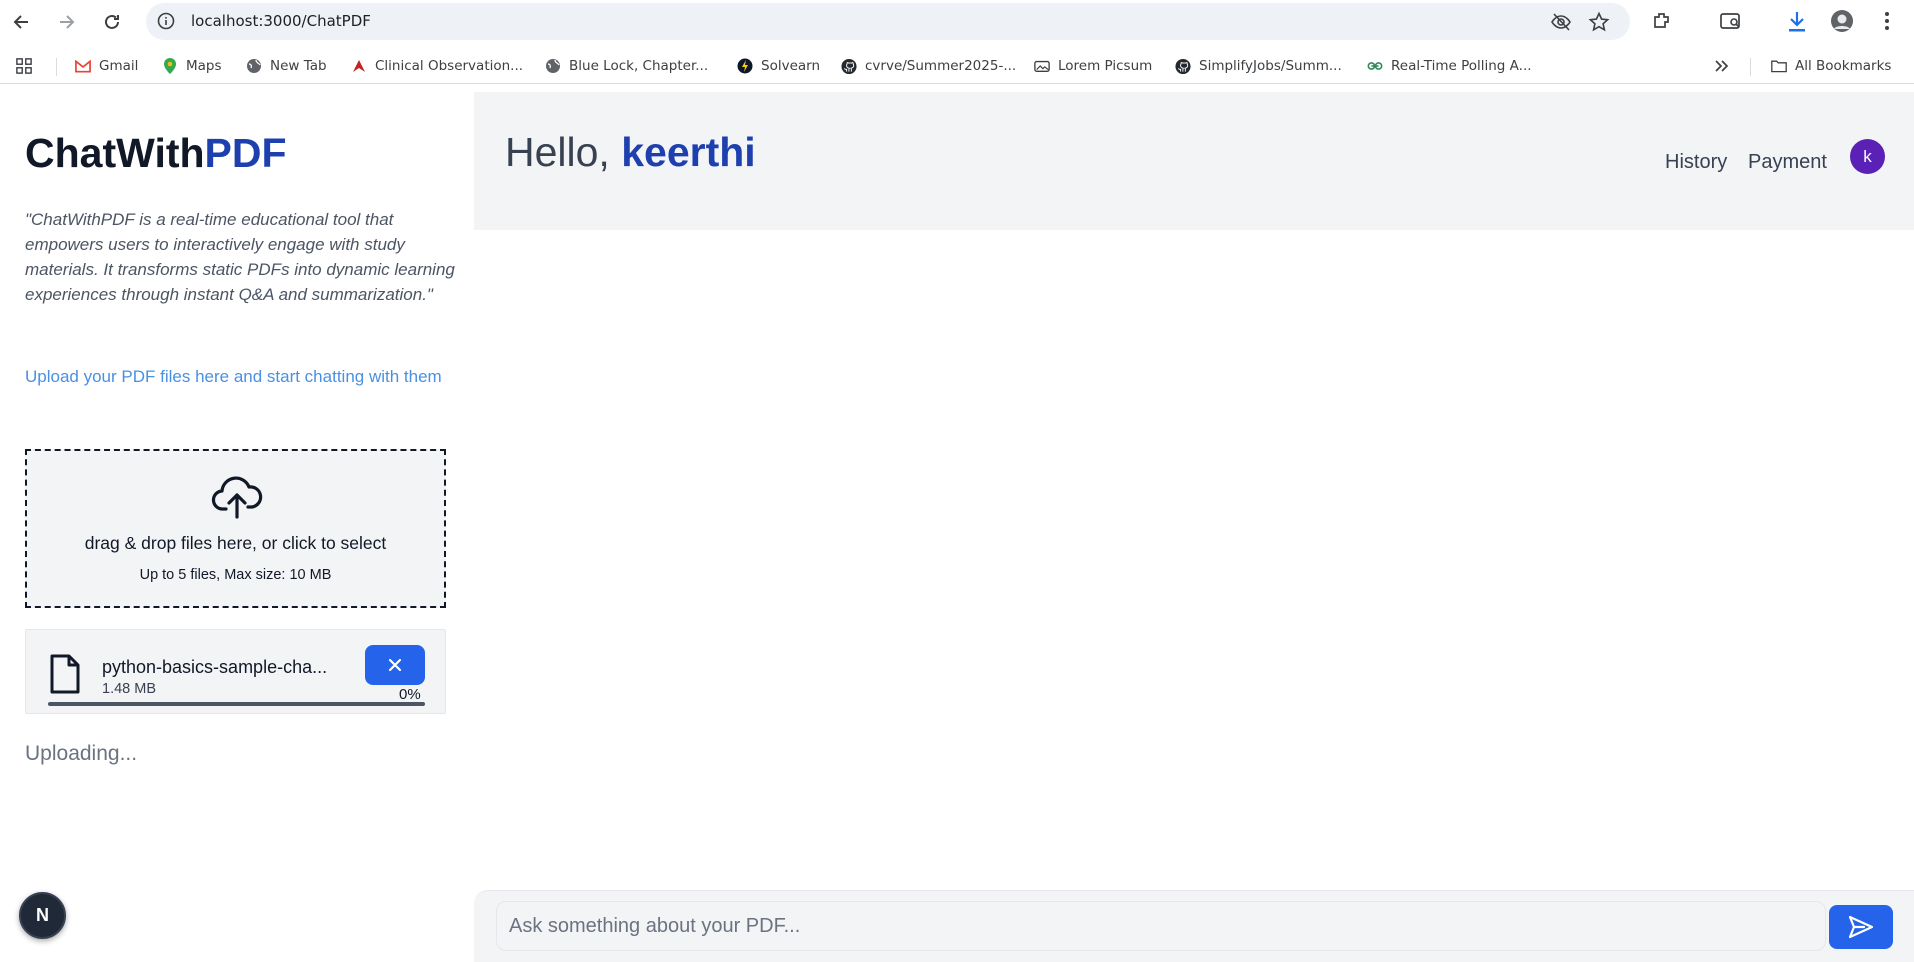 The width and height of the screenshot is (1914, 962). What do you see at coordinates (1662, 21) in the screenshot?
I see `extensions-icon` at bounding box center [1662, 21].